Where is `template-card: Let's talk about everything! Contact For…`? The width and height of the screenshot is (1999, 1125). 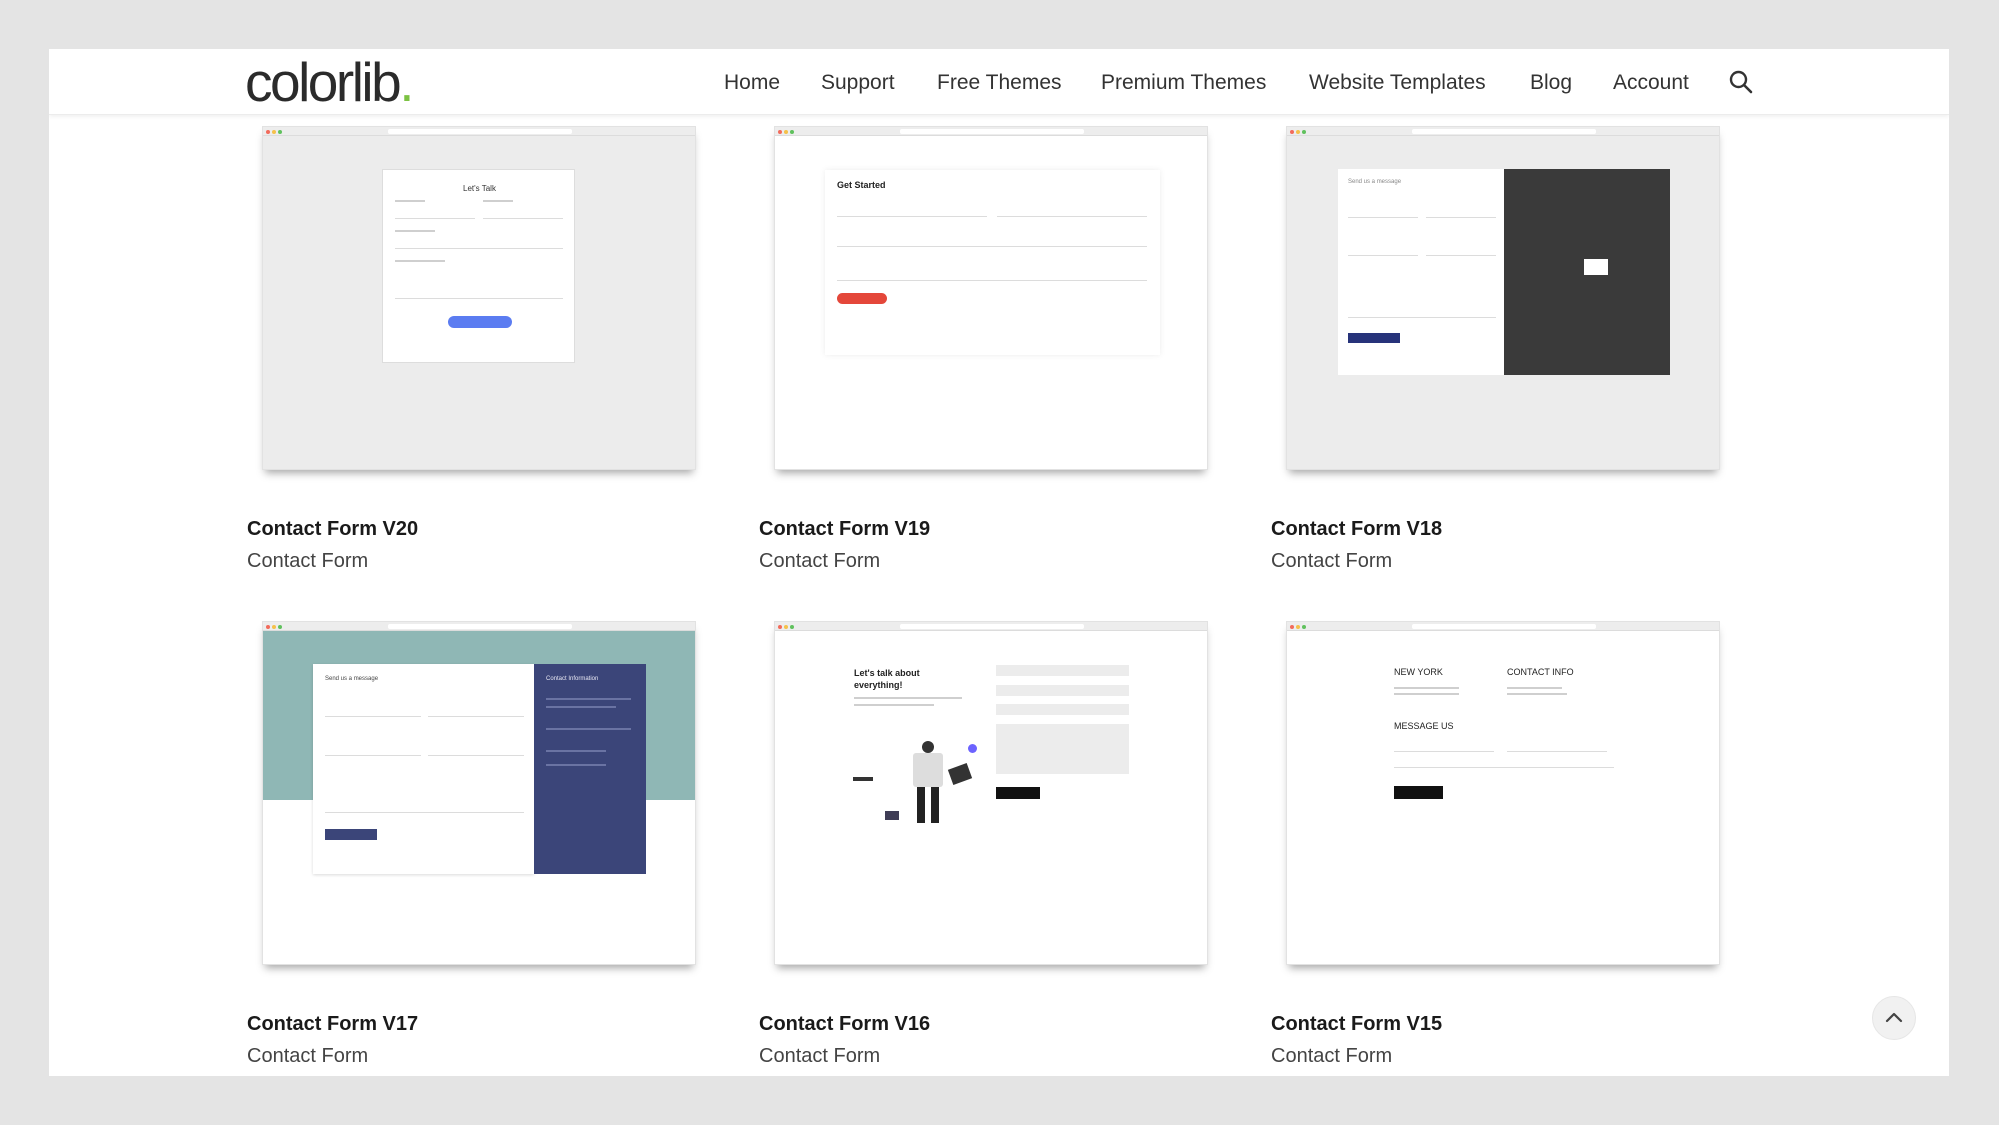 template-card: Let's talk about everything! Contact For… is located at coordinates (983, 848).